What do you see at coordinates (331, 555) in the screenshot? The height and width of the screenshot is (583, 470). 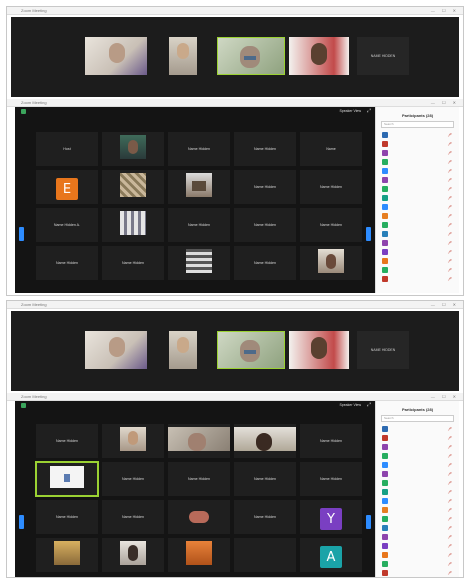 I see `participant-tile: A` at bounding box center [331, 555].